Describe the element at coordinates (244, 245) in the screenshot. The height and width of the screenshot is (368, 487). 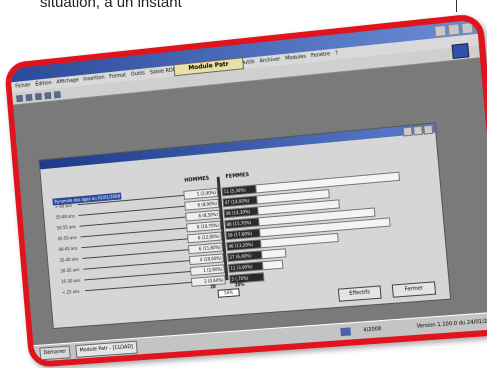
I see `femmes-value: 46 (13,20%)` at that location.